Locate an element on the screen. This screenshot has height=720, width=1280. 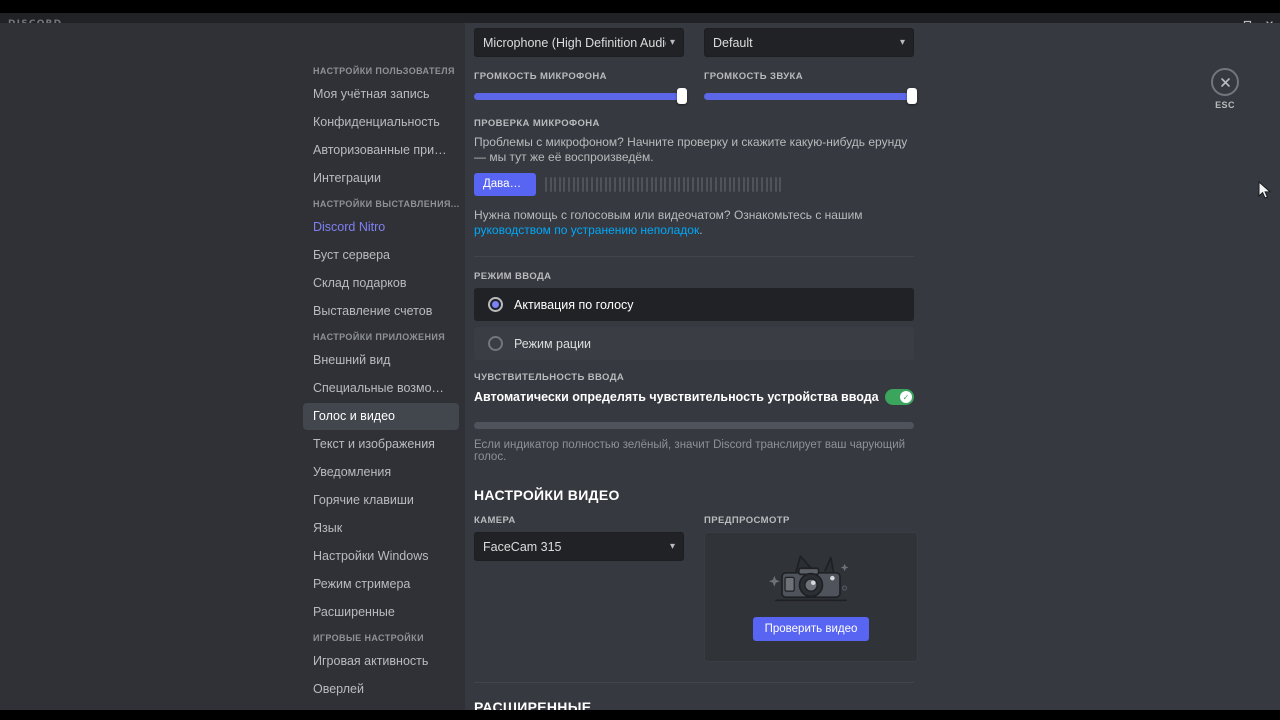
camera-label: КАМЕРА is located at coordinates (495, 520).